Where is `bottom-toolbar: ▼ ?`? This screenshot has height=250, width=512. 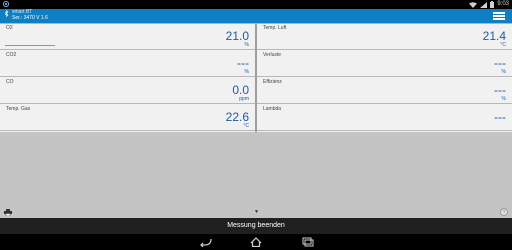
bottom-toolbar: ▼ ? is located at coordinates (256, 212).